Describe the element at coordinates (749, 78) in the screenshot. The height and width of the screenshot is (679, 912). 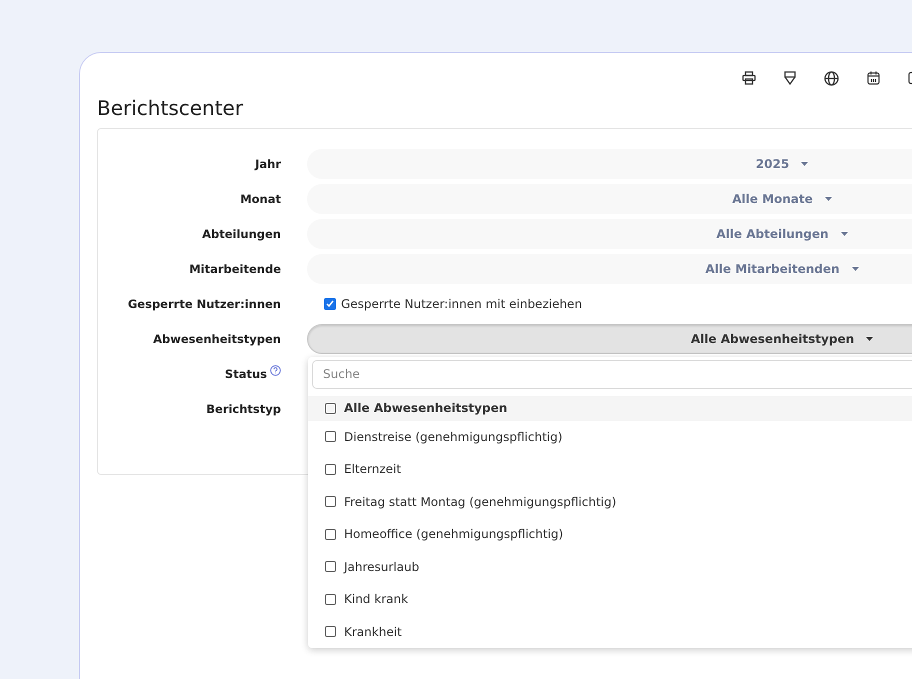
I see `printer-icon` at that location.